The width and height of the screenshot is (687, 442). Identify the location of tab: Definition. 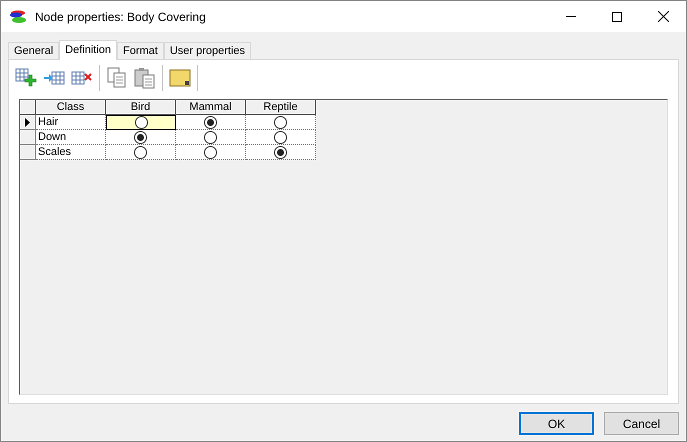
(88, 50).